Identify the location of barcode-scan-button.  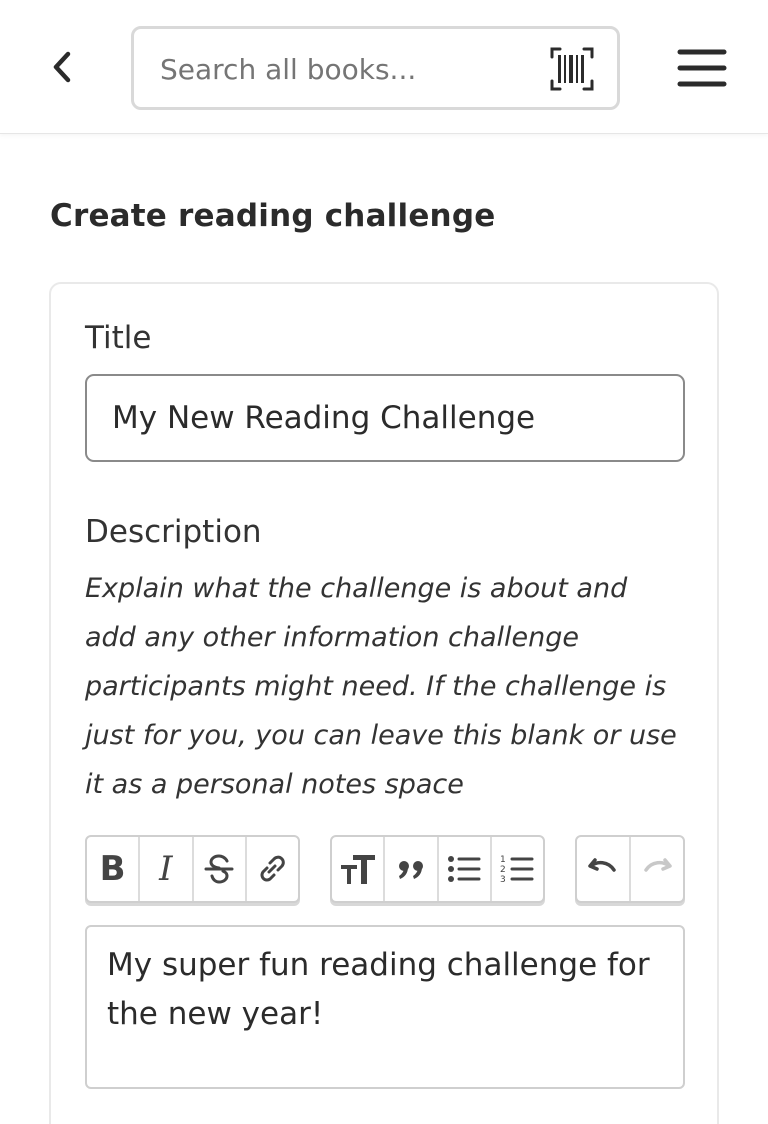
(572, 69).